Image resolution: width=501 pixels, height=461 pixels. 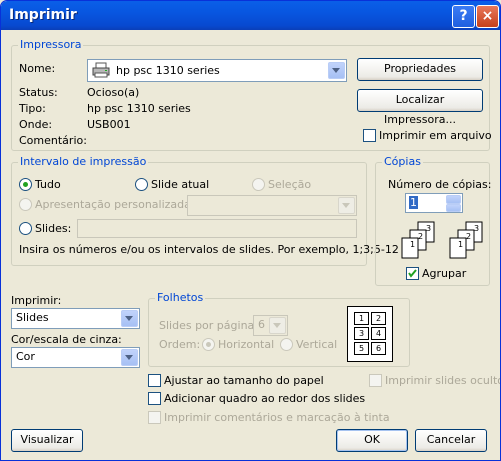 What do you see at coordinates (375, 380) in the screenshot?
I see `hidden-slides-checkbox` at bounding box center [375, 380].